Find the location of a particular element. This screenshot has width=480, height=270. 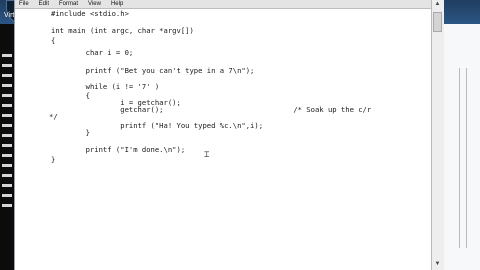

code-line: printf ("I'm done.\n"); is located at coordinates (118, 149).